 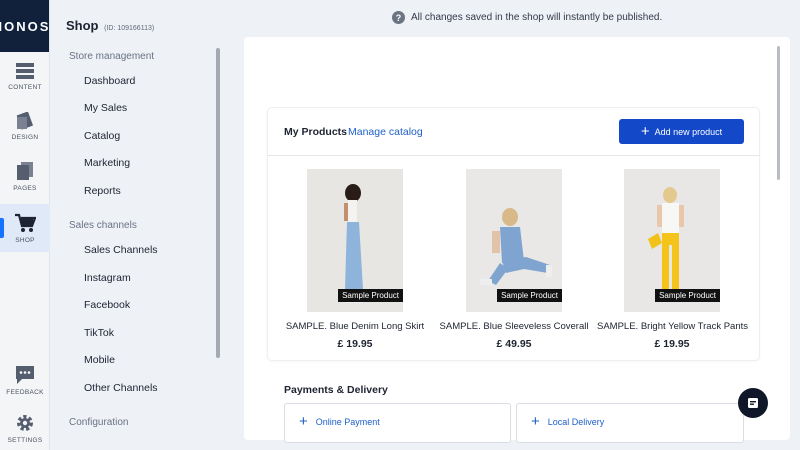 I want to click on sidebar-item-marketing: Marketing, so click(x=107, y=163).